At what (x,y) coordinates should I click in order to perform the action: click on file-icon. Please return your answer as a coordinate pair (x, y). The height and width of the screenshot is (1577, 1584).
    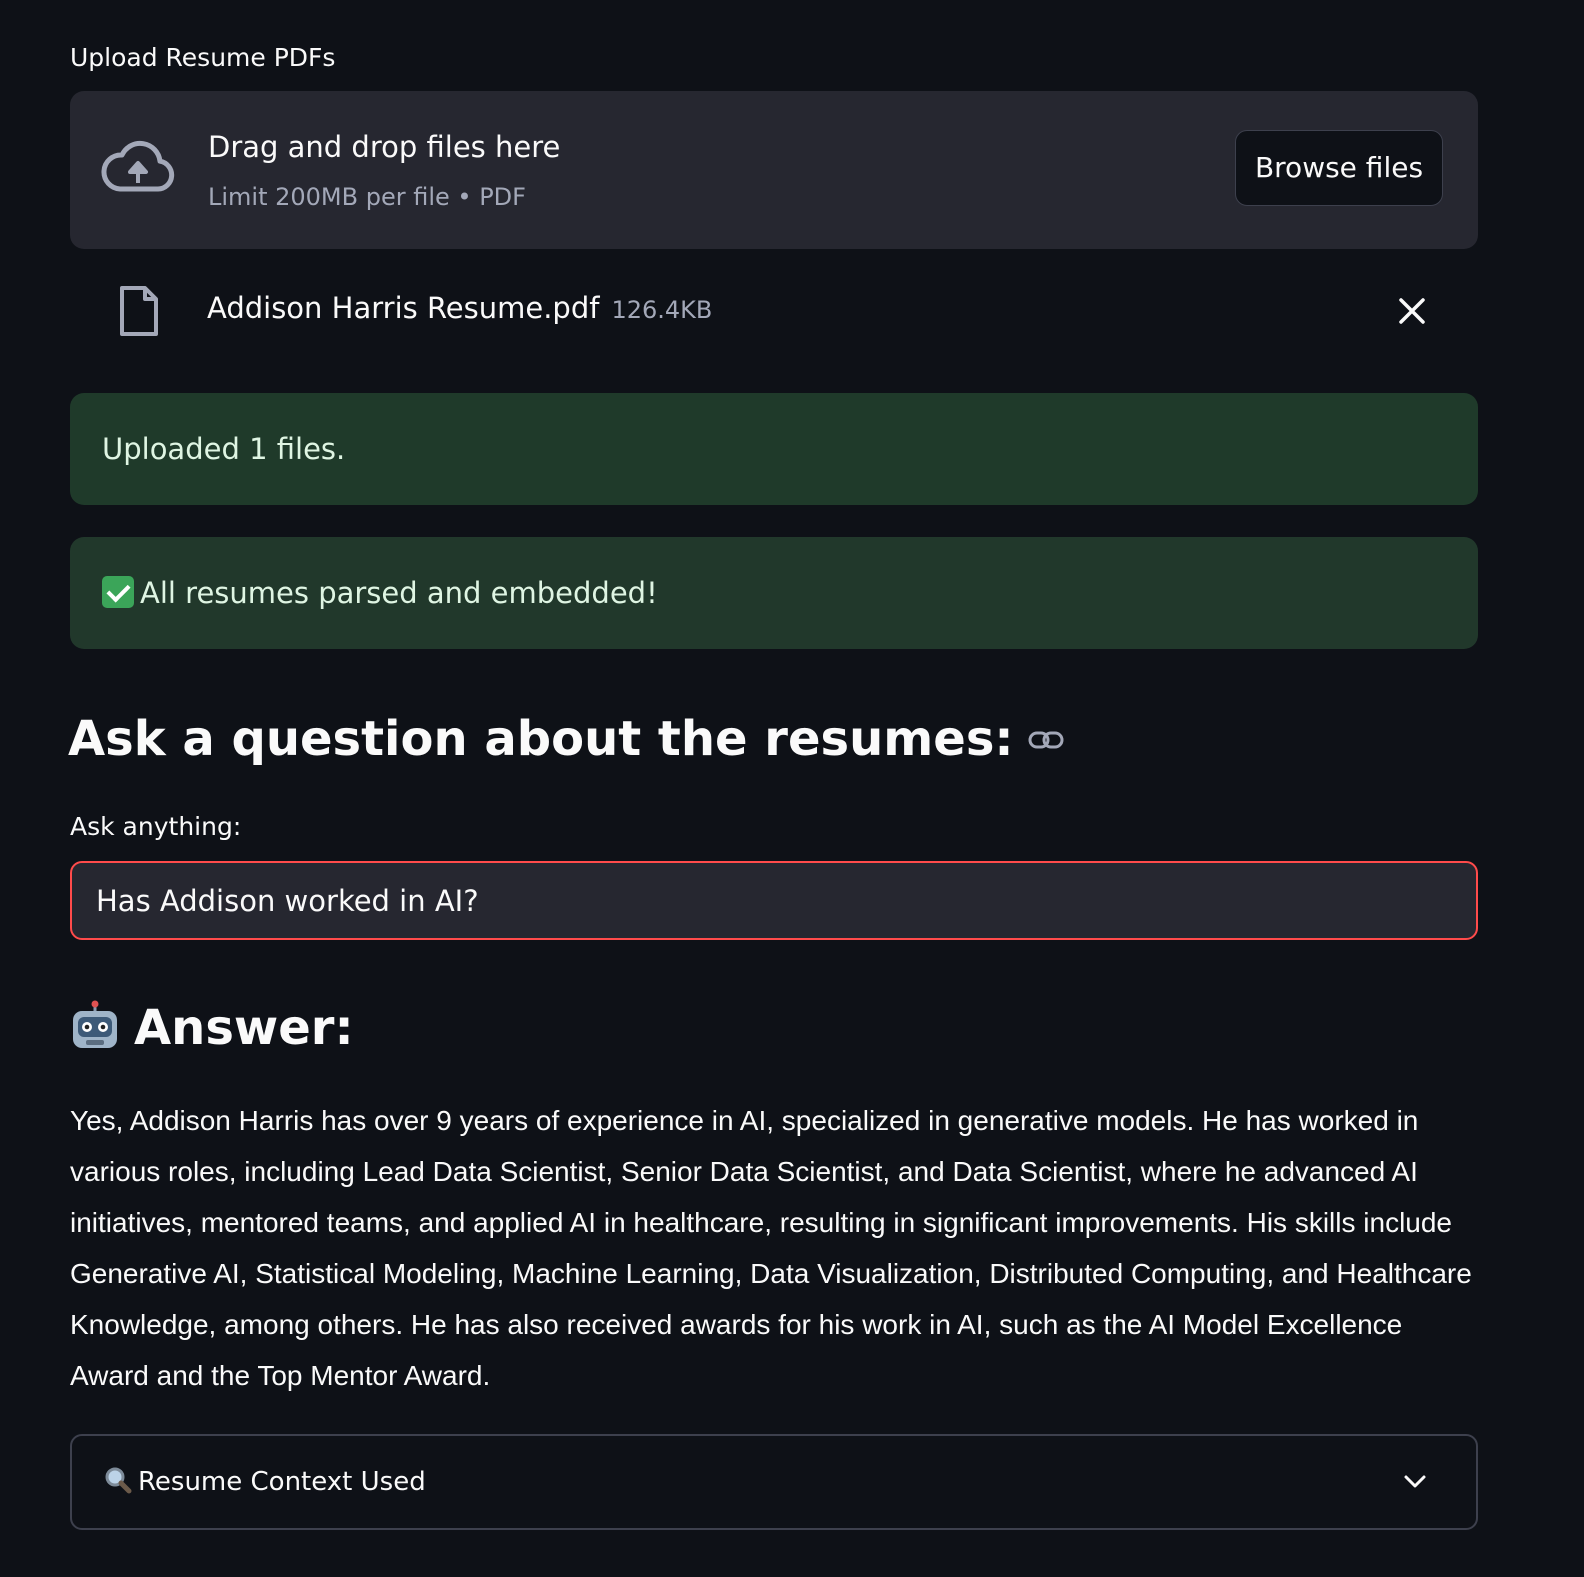
    Looking at the image, I should click on (139, 311).